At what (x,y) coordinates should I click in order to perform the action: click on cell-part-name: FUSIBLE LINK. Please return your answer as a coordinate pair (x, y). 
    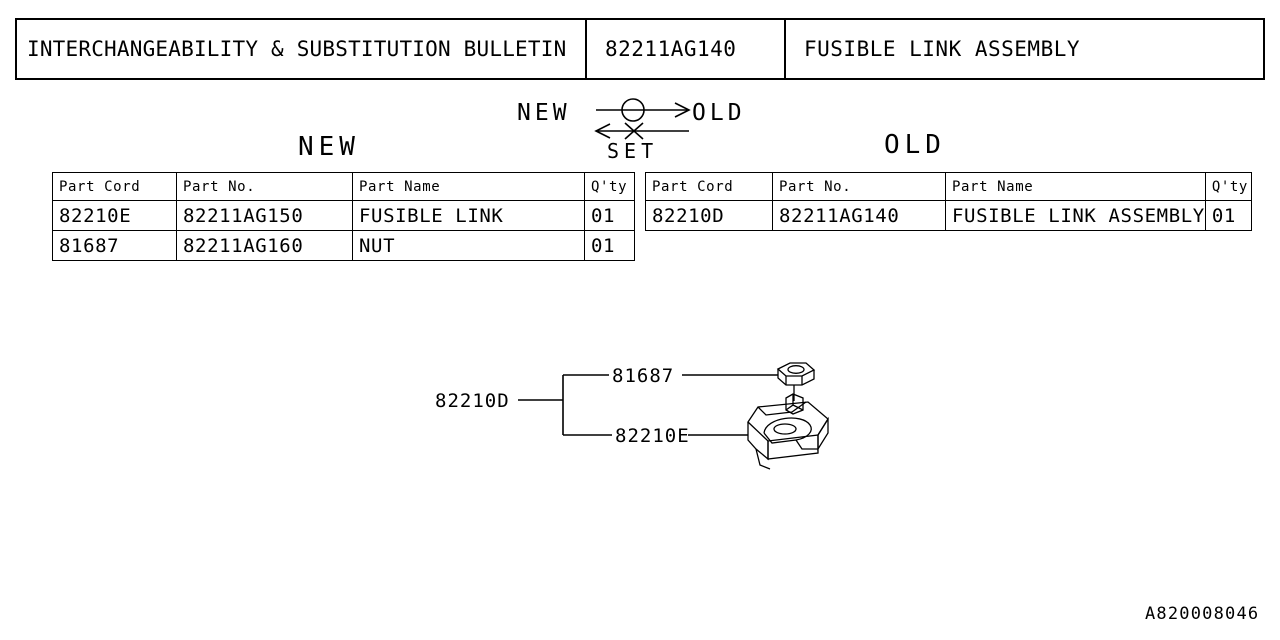
    Looking at the image, I should click on (468, 215).